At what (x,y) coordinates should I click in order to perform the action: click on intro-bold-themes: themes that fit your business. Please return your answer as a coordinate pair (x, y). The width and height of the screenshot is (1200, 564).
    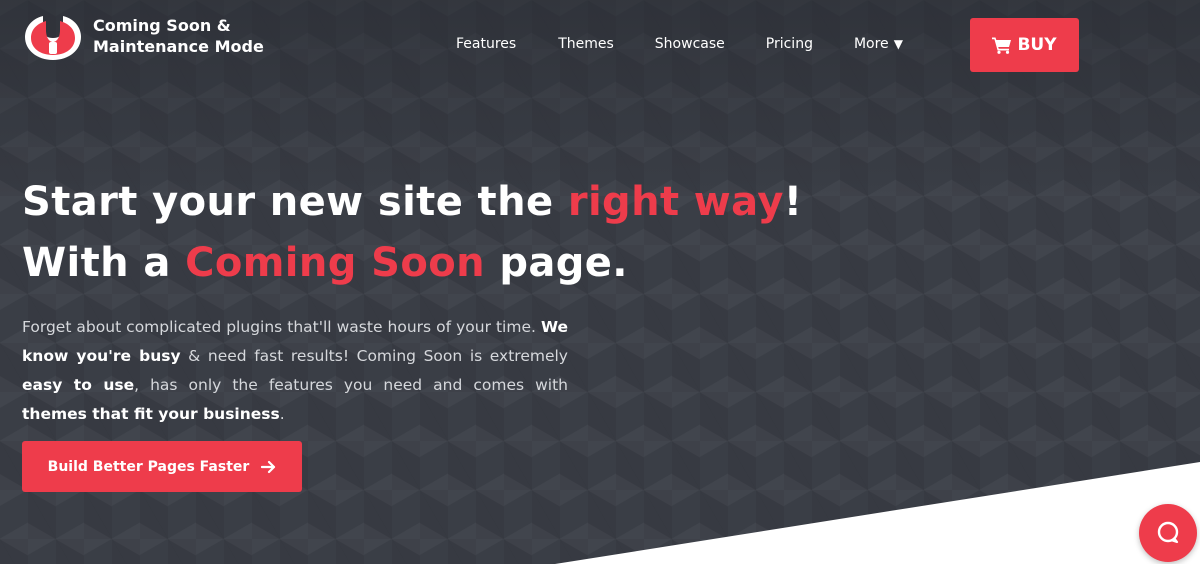
    Looking at the image, I should click on (151, 414).